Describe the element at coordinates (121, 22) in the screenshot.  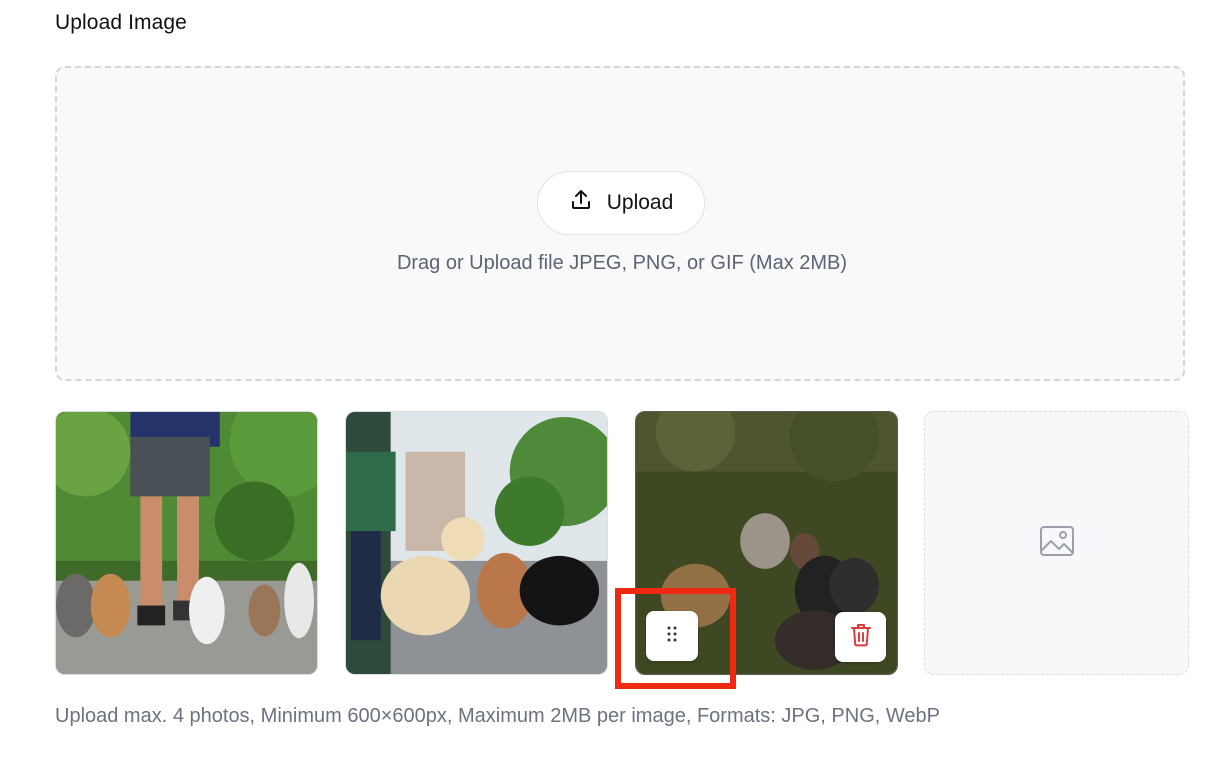
I see `section-title: Upload Image` at that location.